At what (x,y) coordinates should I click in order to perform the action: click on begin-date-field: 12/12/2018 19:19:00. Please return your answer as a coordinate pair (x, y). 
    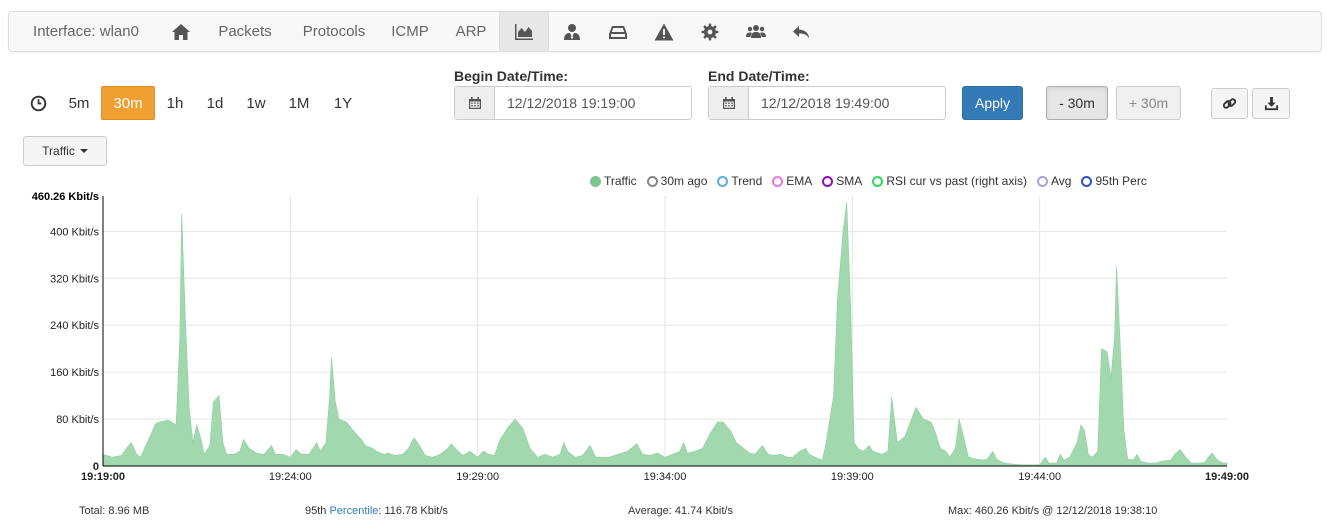
    Looking at the image, I should click on (573, 103).